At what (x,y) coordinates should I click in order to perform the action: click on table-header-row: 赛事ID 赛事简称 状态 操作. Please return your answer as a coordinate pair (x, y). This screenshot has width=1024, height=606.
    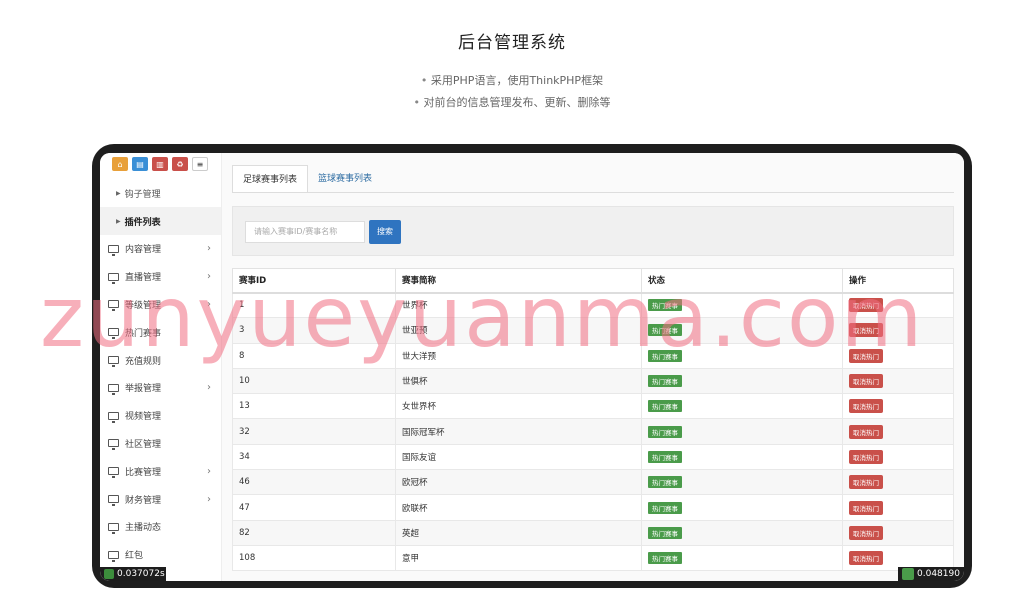
    Looking at the image, I should click on (593, 281).